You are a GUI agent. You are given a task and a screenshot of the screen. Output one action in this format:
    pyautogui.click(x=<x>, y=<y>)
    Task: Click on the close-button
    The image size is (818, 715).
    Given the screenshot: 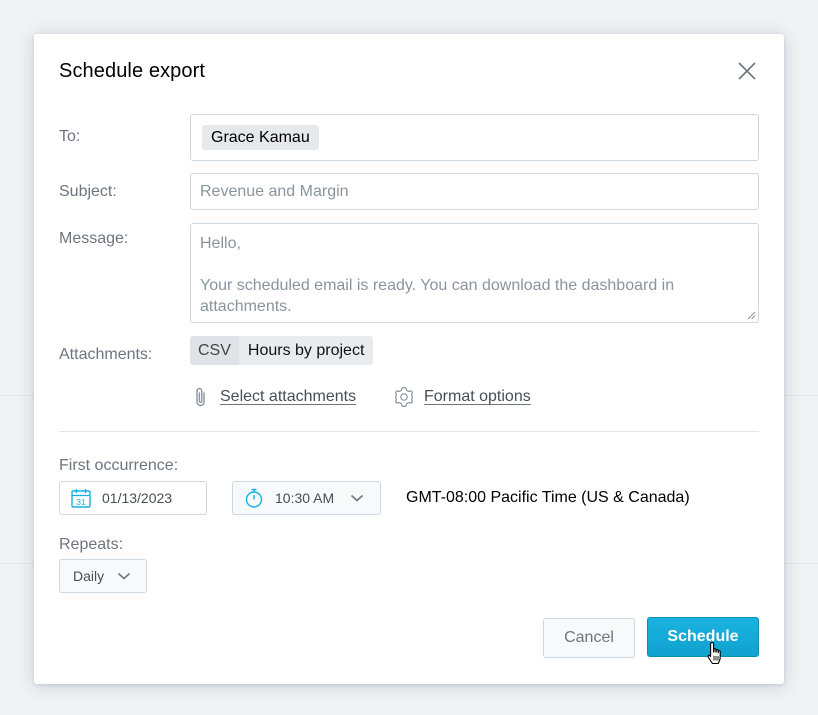 What is the action you would take?
    pyautogui.click(x=747, y=71)
    